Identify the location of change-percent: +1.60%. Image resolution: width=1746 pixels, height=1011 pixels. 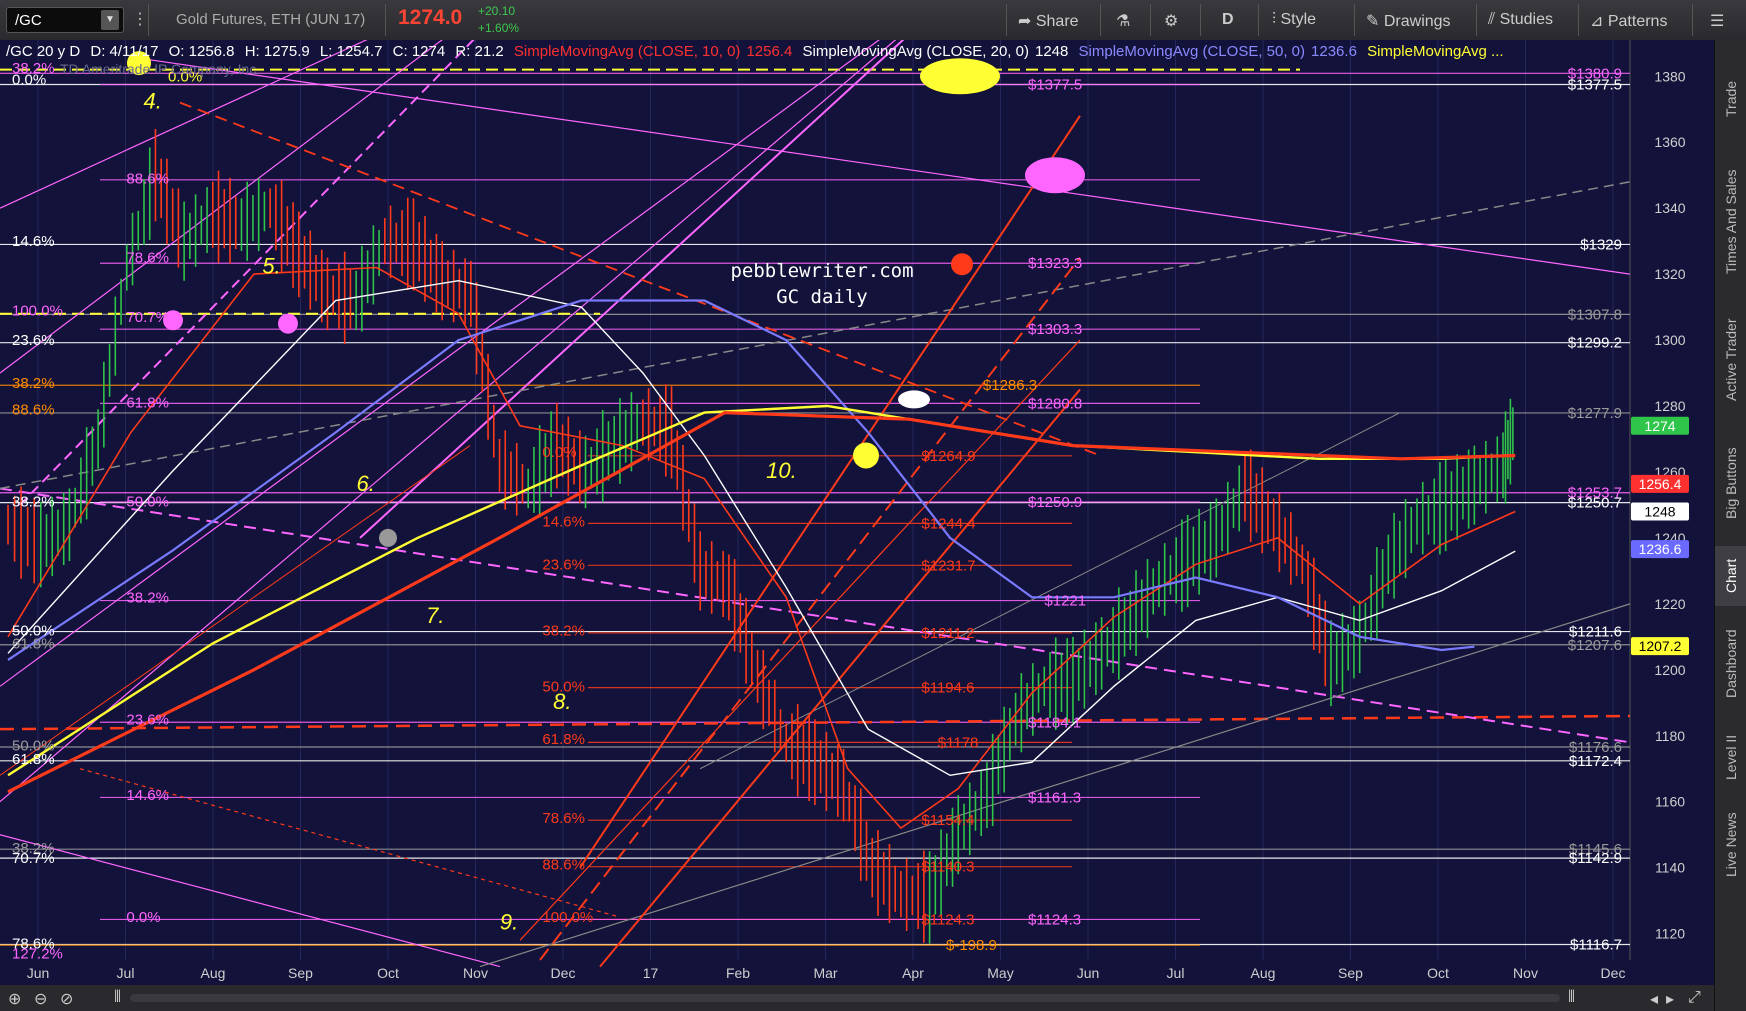
(499, 28).